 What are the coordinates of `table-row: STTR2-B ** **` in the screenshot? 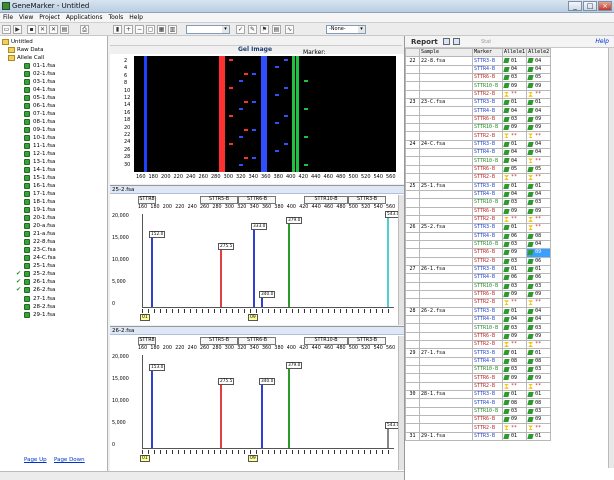 It's located at (478, 428).